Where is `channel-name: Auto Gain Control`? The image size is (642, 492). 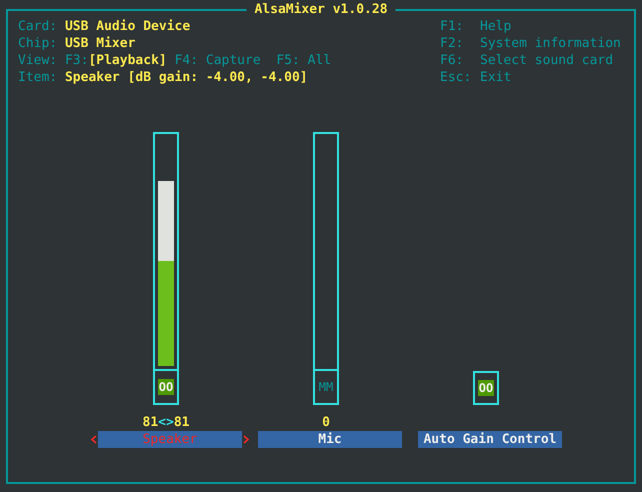
channel-name: Auto Gain Control is located at coordinates (490, 439).